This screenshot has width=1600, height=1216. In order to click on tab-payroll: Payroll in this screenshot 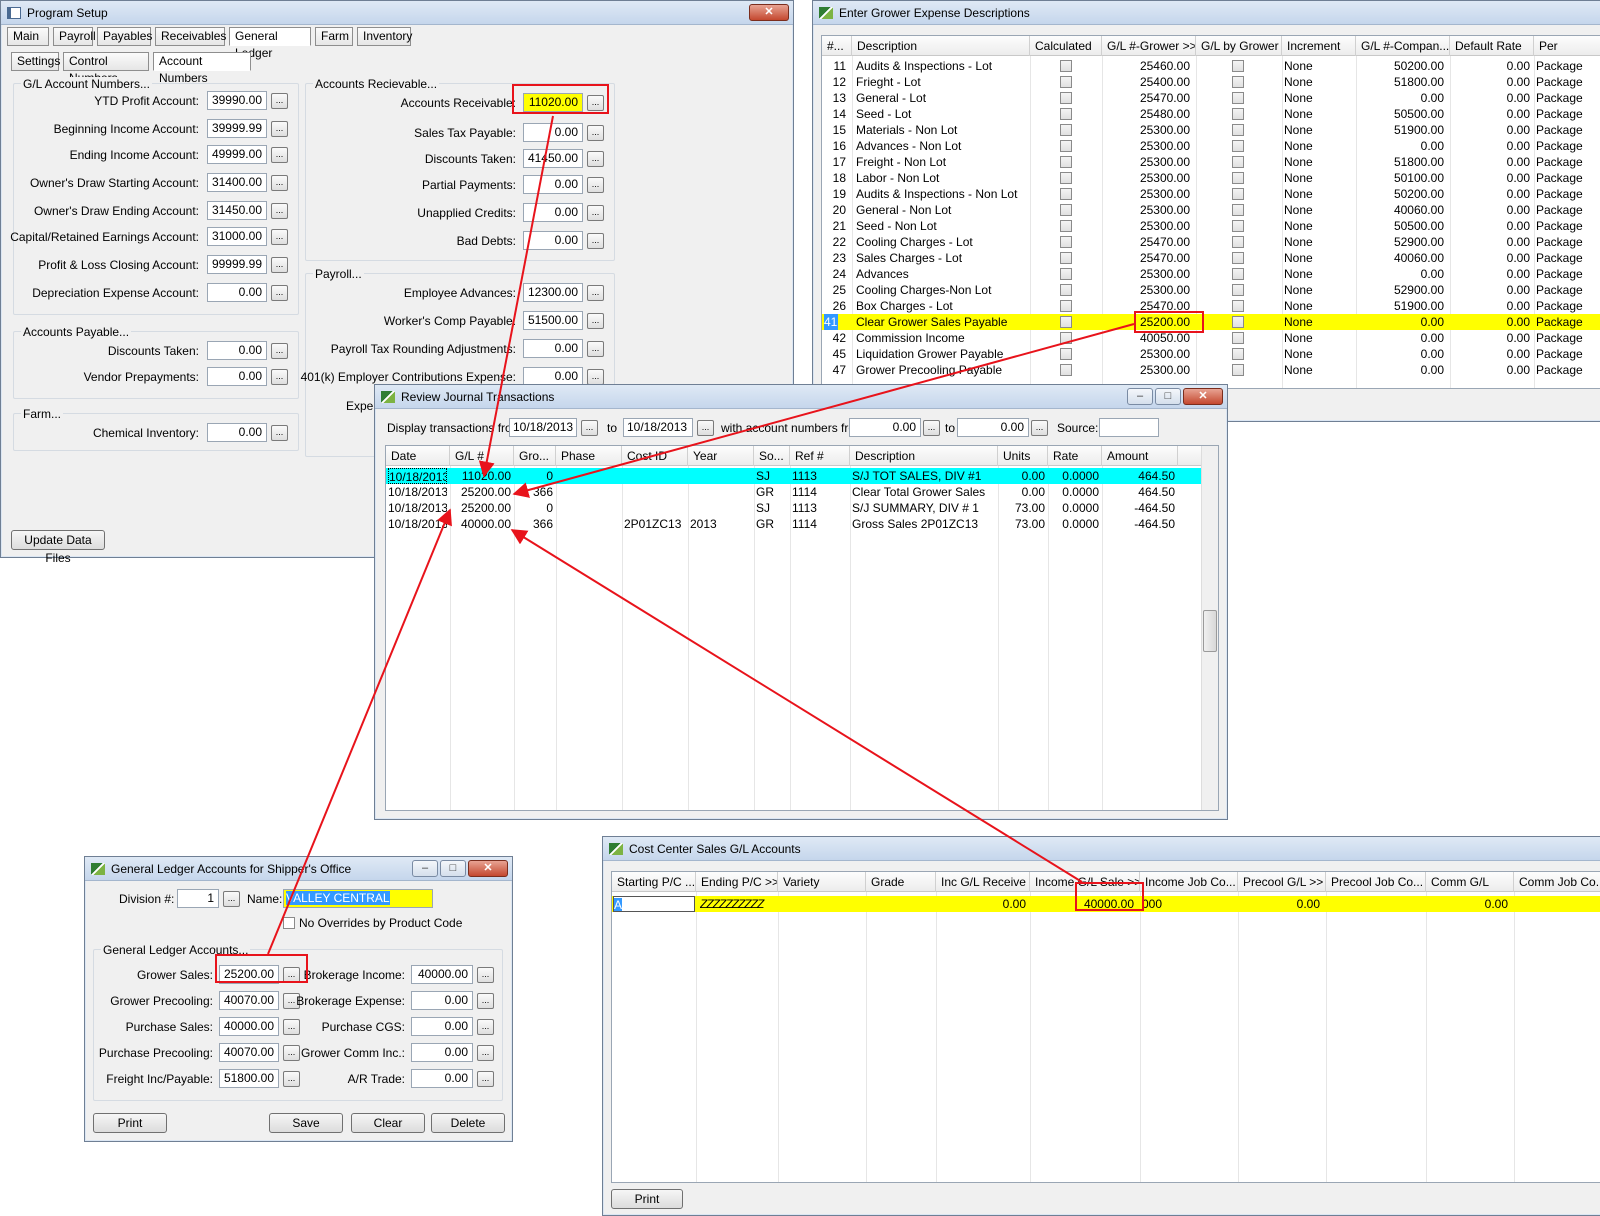, I will do `click(74, 36)`.